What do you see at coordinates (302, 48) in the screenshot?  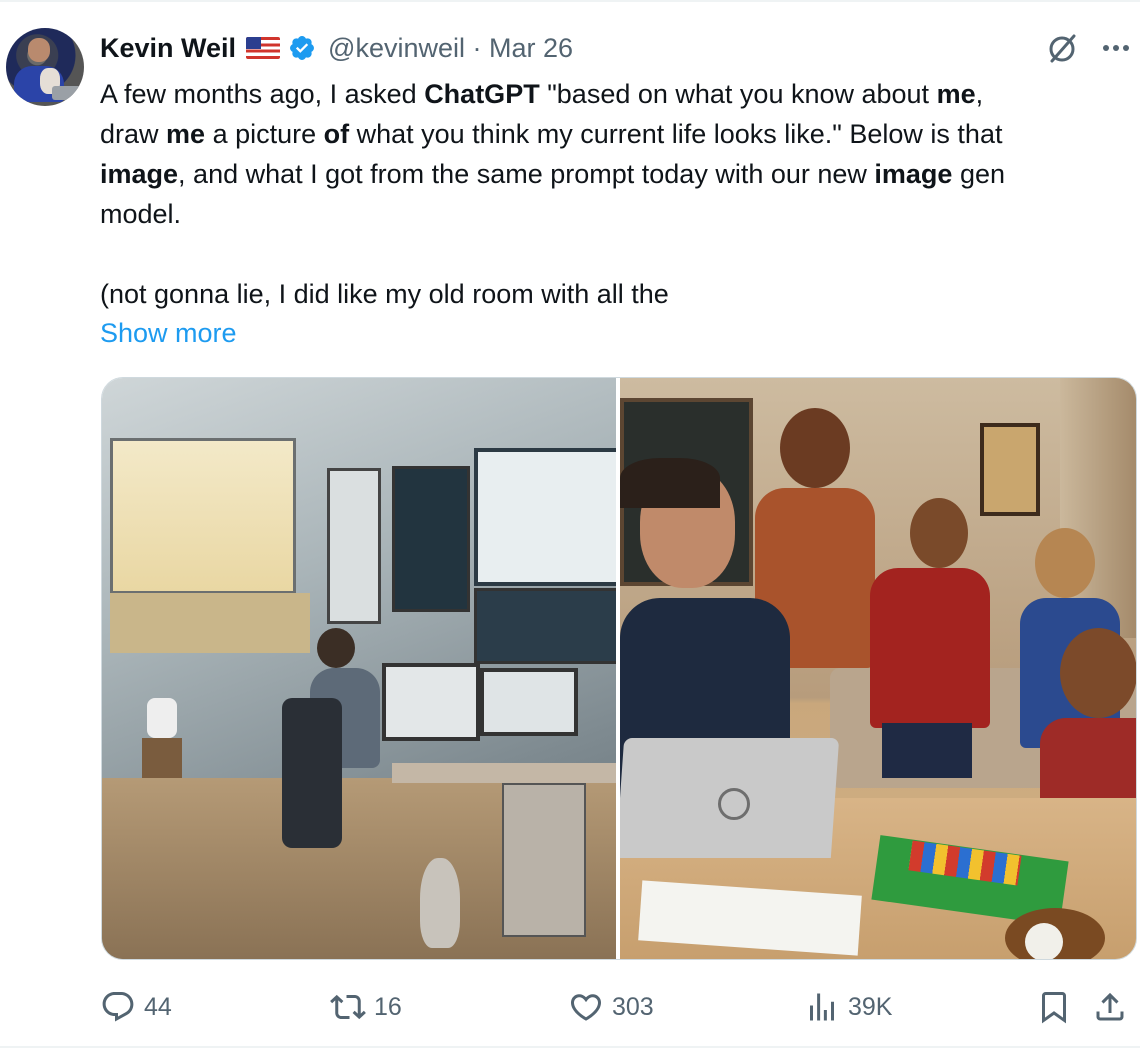 I see `verified-badge-icon` at bounding box center [302, 48].